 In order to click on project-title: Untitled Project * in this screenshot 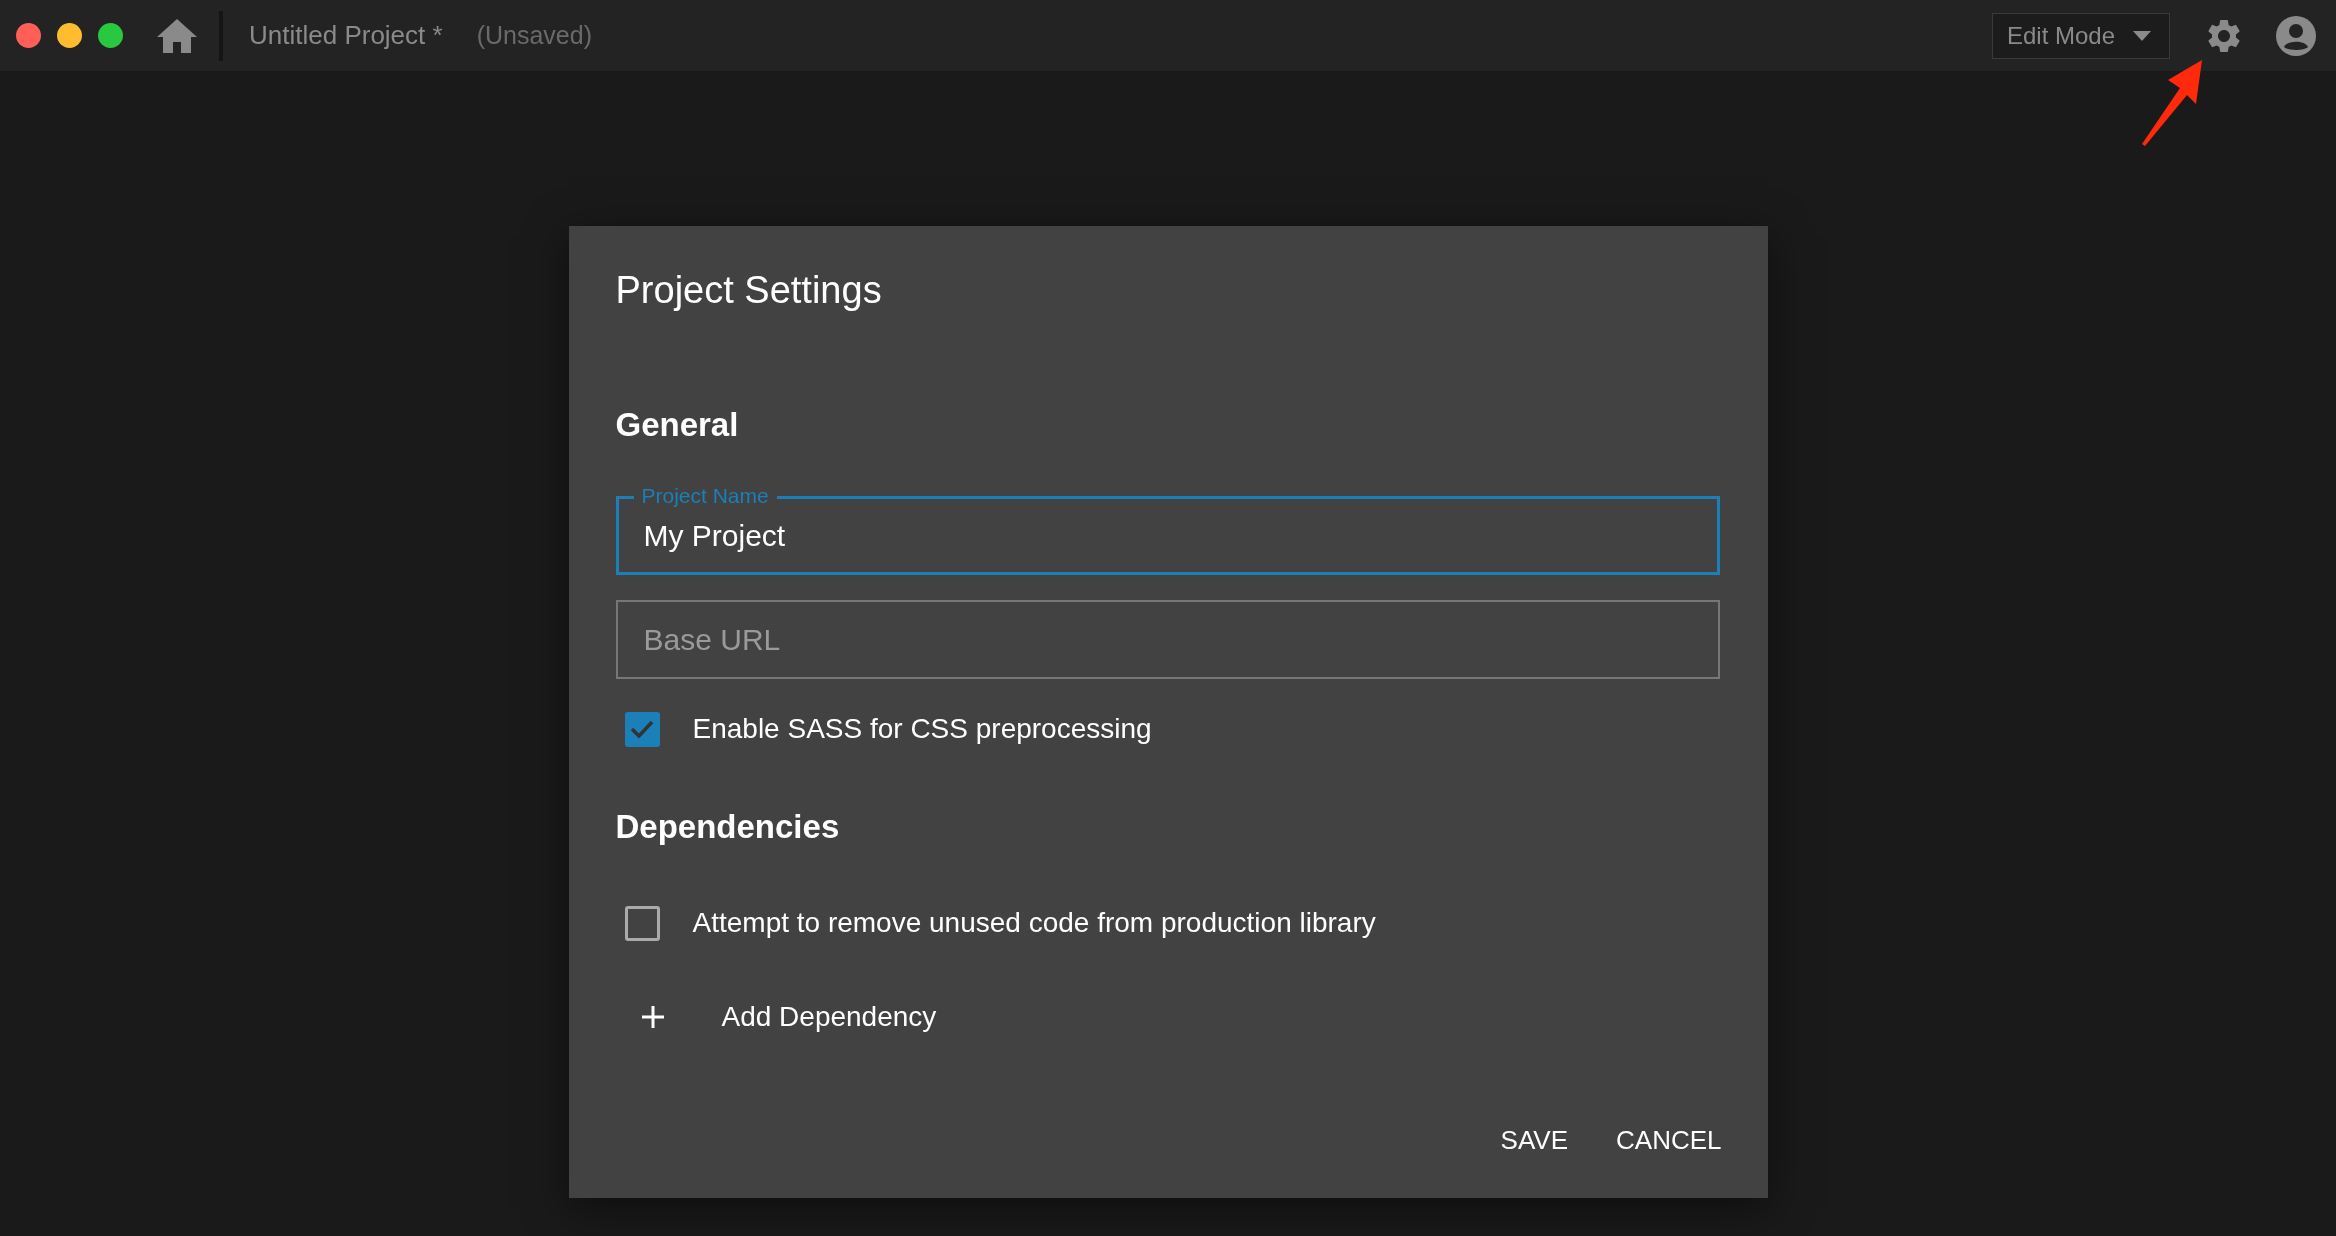, I will do `click(346, 35)`.